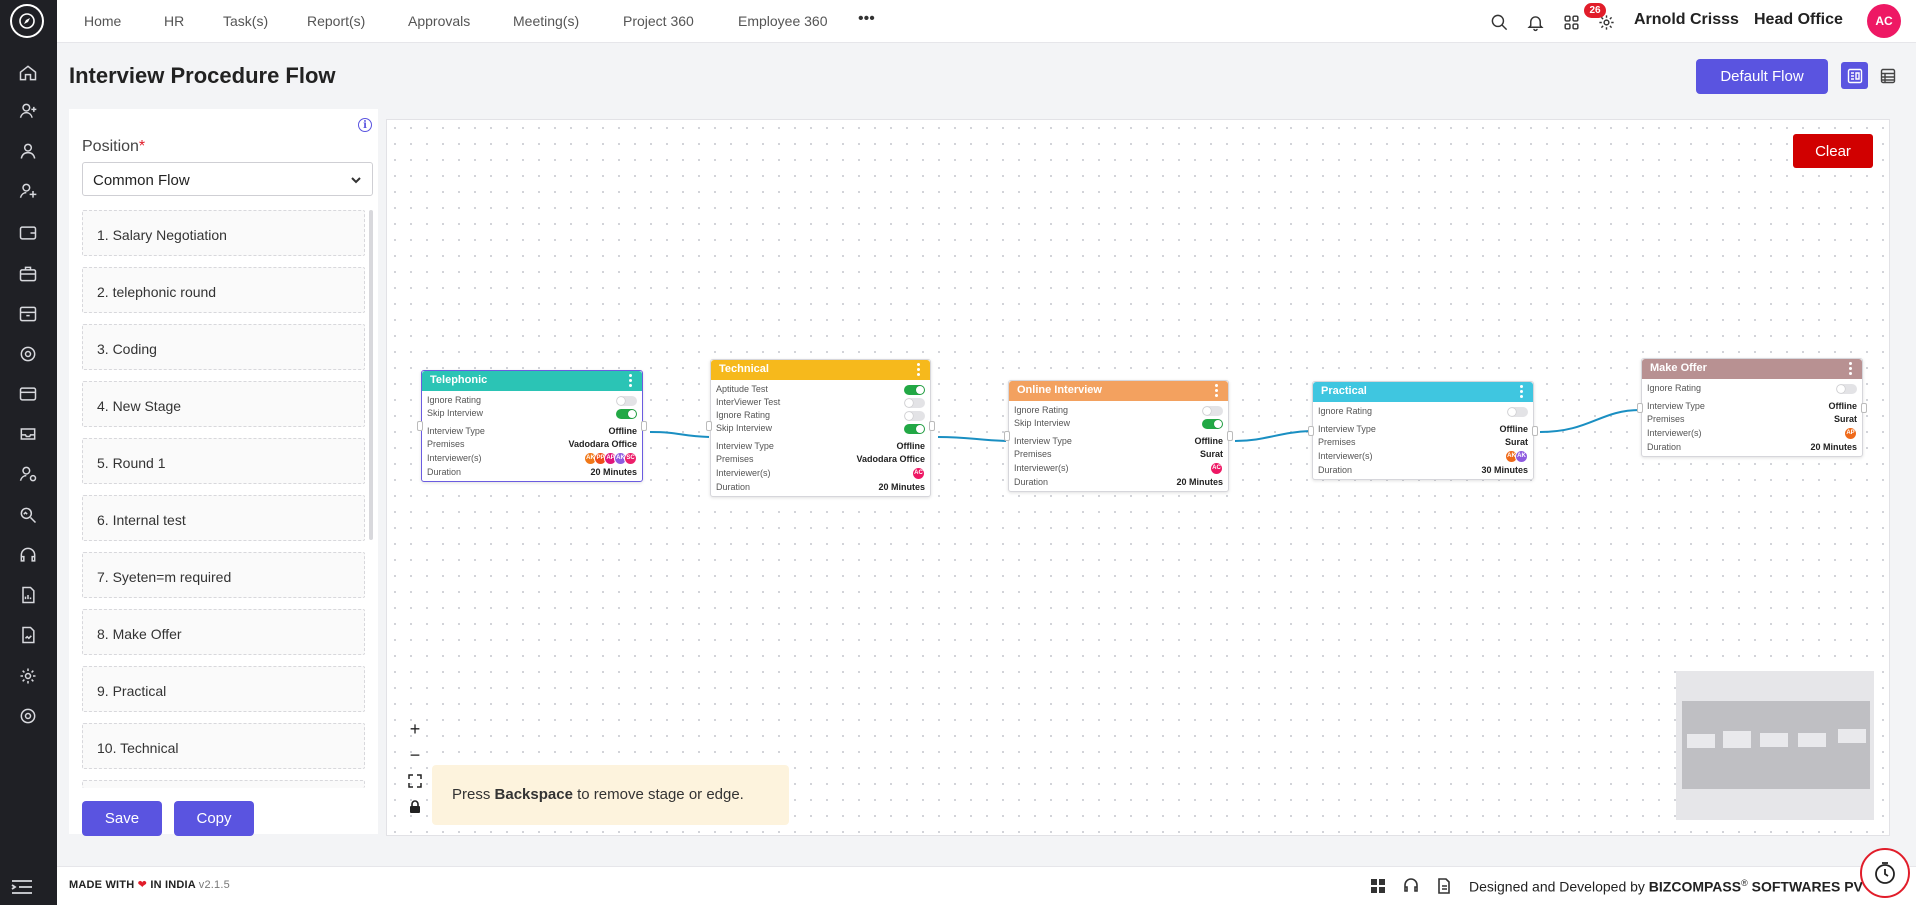 The height and width of the screenshot is (905, 1916). Describe the element at coordinates (1854, 75) in the screenshot. I see `flow-view-toggle-icon` at that location.